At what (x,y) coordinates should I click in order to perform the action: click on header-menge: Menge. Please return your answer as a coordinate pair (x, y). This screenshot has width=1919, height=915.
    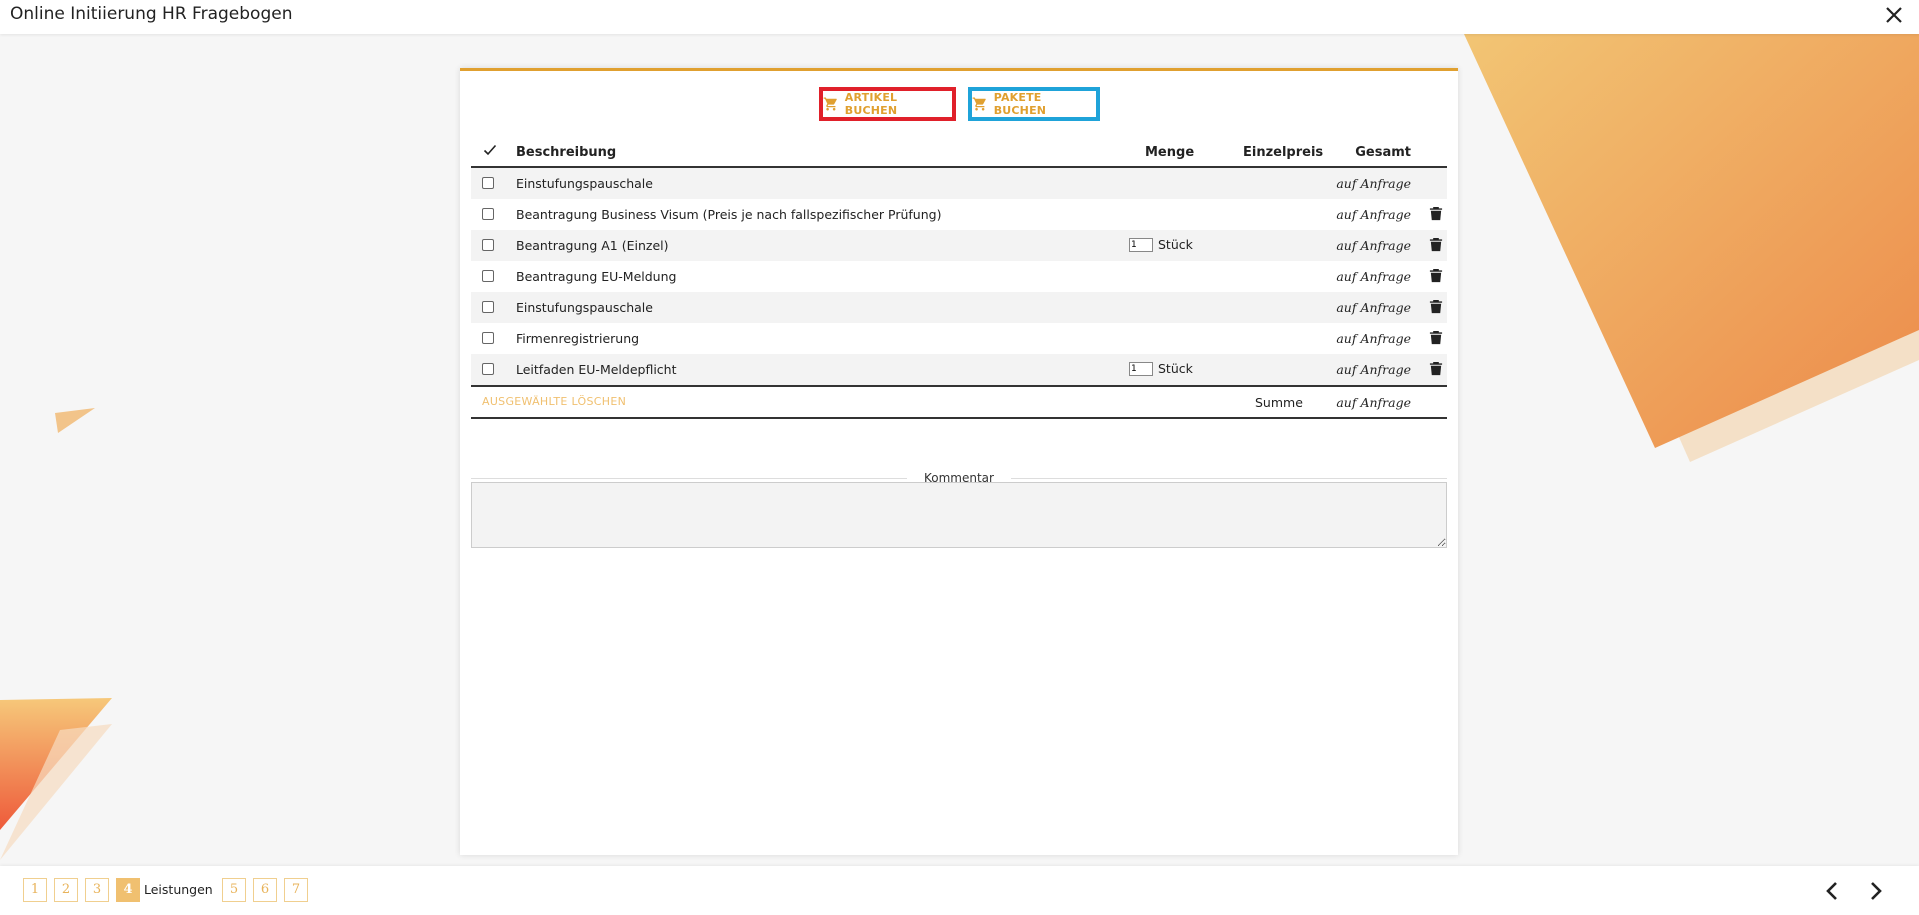
    Looking at the image, I should click on (1170, 152).